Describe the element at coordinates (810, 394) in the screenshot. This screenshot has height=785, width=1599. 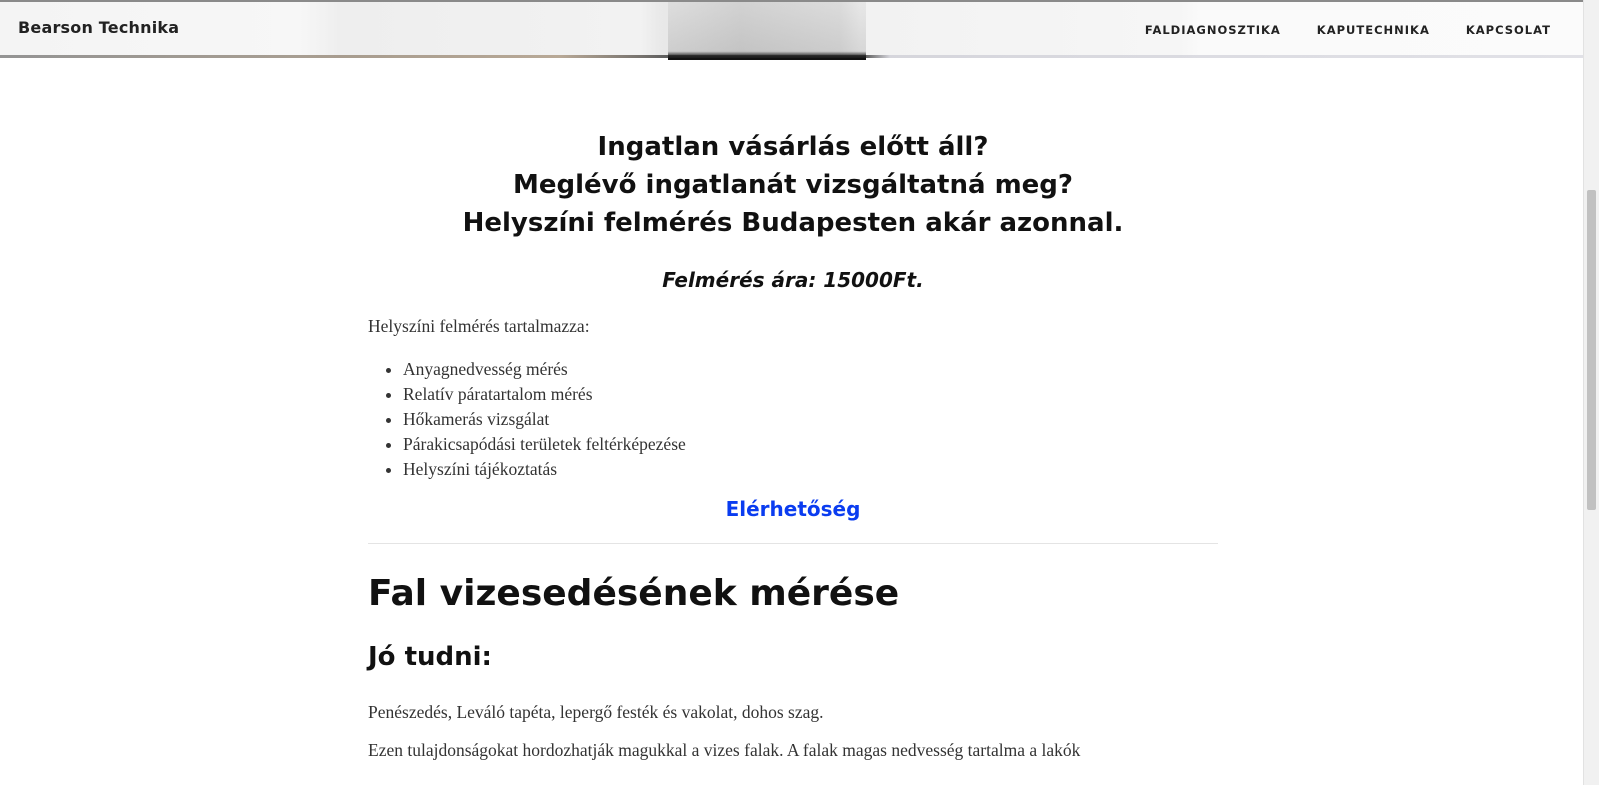
I see `list-item: Relatív páratartalom mérés` at that location.